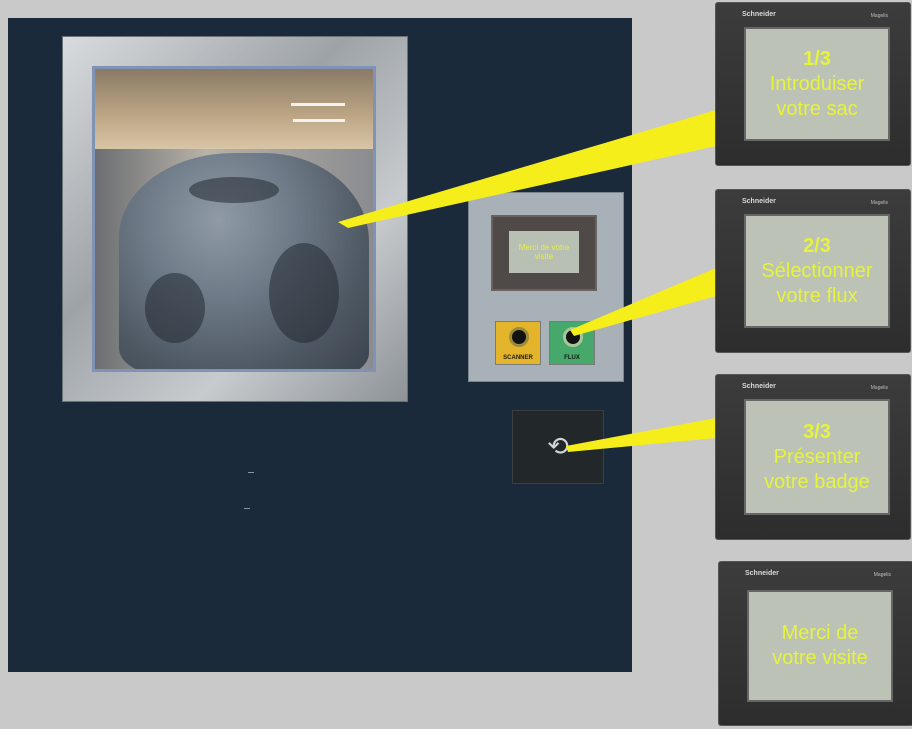 The height and width of the screenshot is (729, 912). What do you see at coordinates (817, 295) in the screenshot?
I see `instruction-line-2: votre flux` at bounding box center [817, 295].